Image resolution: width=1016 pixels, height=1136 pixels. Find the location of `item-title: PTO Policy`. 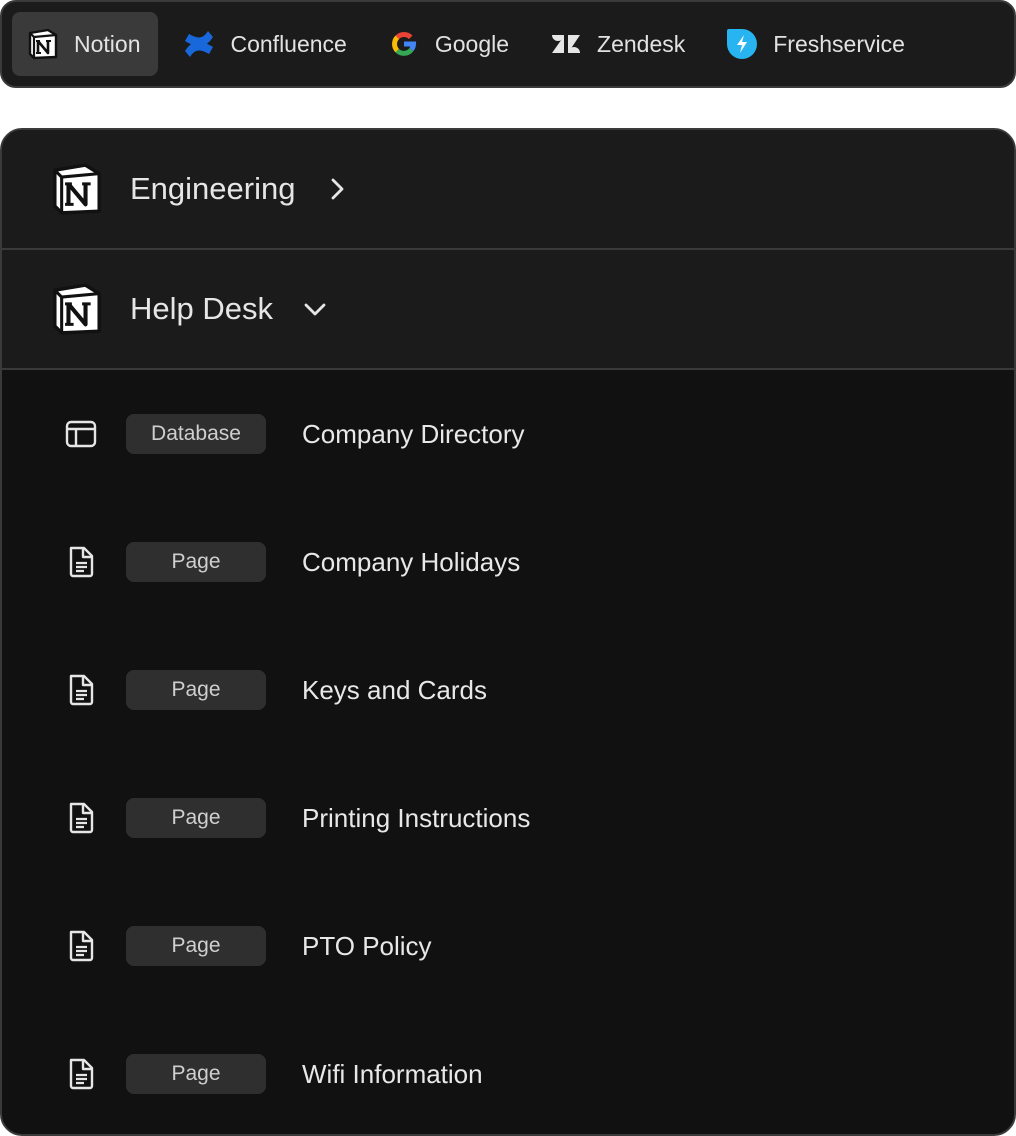

item-title: PTO Policy is located at coordinates (367, 945).